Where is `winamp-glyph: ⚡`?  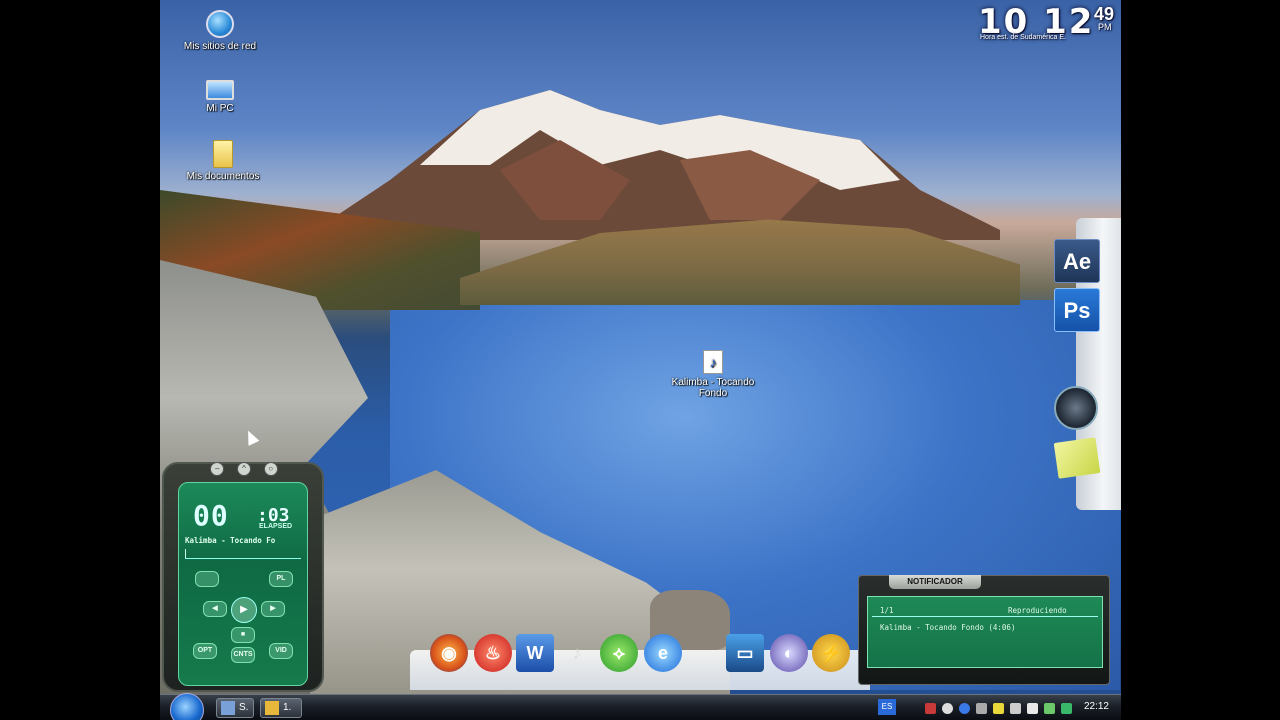 winamp-glyph: ⚡ is located at coordinates (831, 653).